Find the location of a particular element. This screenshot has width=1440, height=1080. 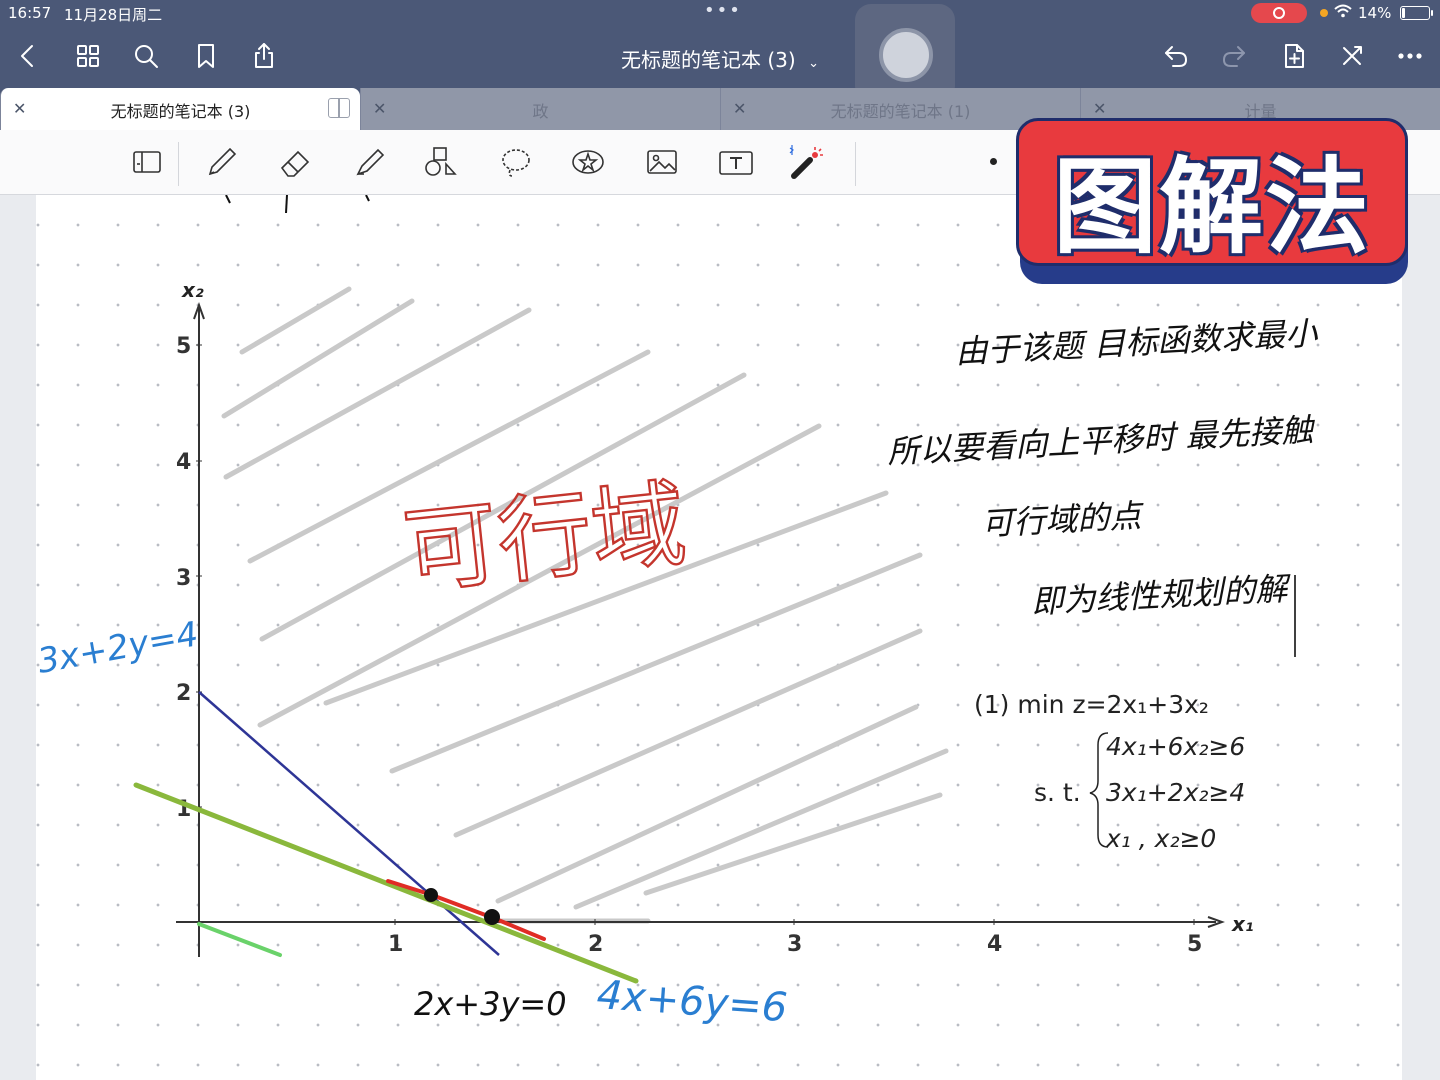

problem-constraint-3: x₁ , x₂≥0 is located at coordinates (1160, 838).